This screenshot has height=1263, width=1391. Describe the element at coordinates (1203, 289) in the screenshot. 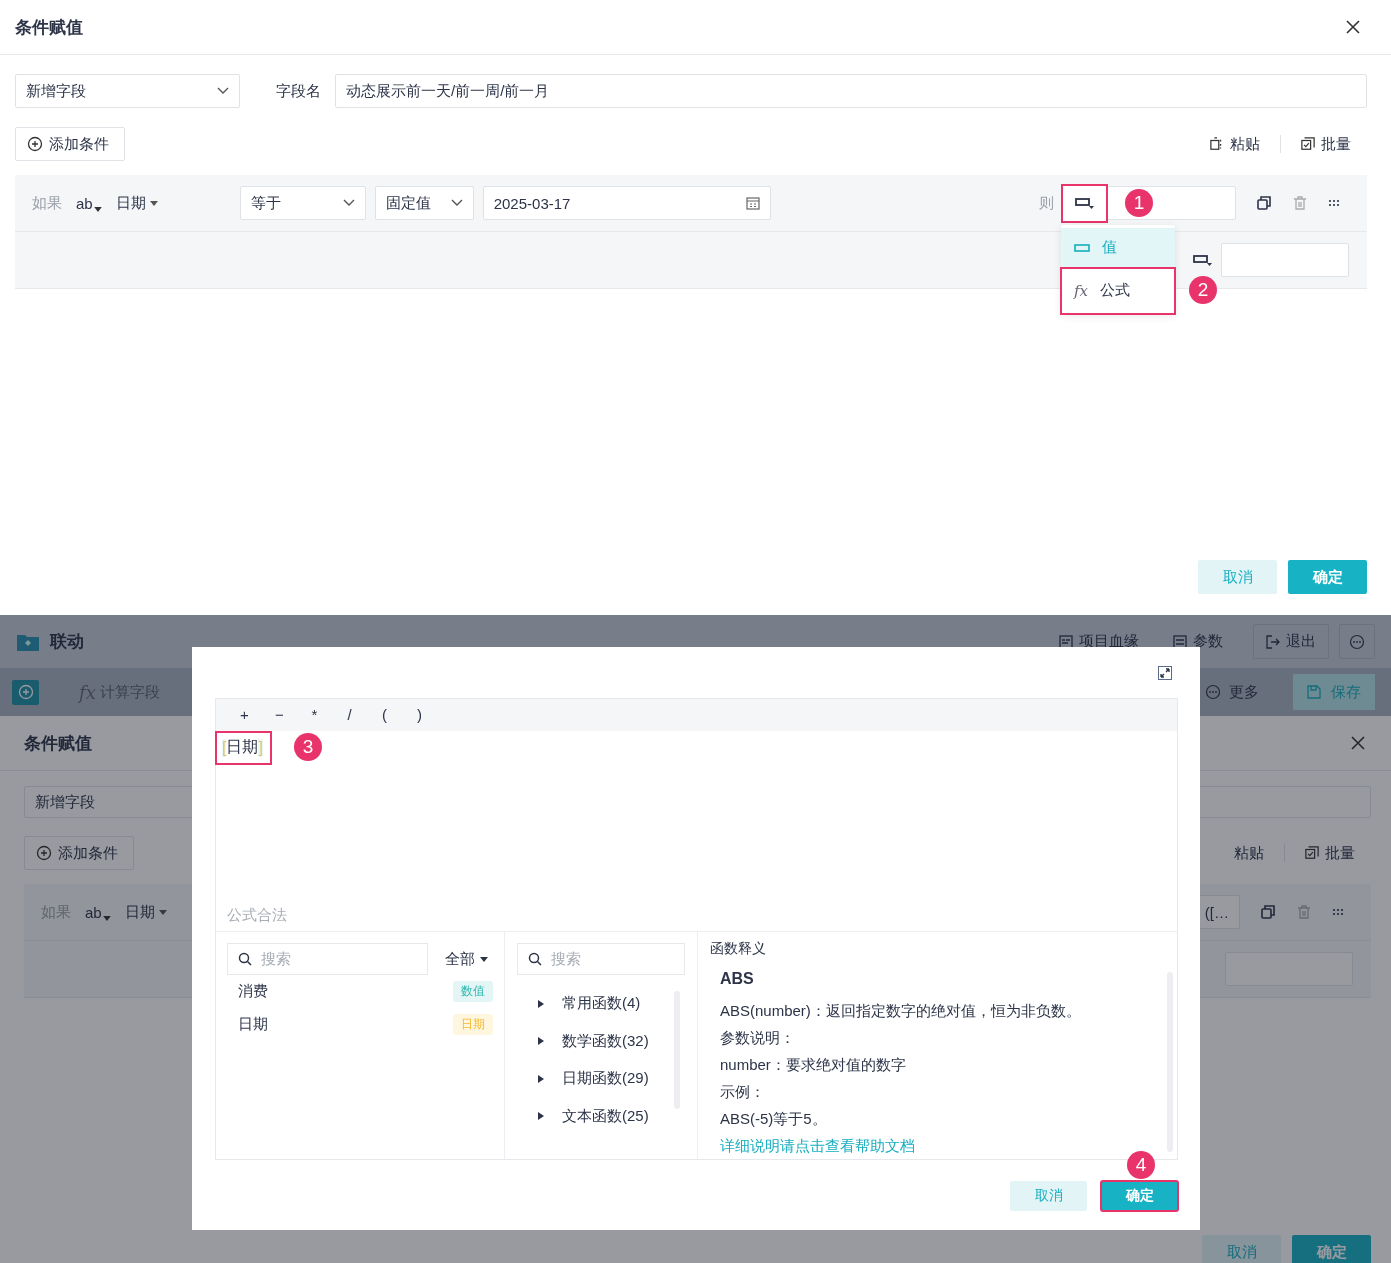

I see `callout-number: 2` at that location.